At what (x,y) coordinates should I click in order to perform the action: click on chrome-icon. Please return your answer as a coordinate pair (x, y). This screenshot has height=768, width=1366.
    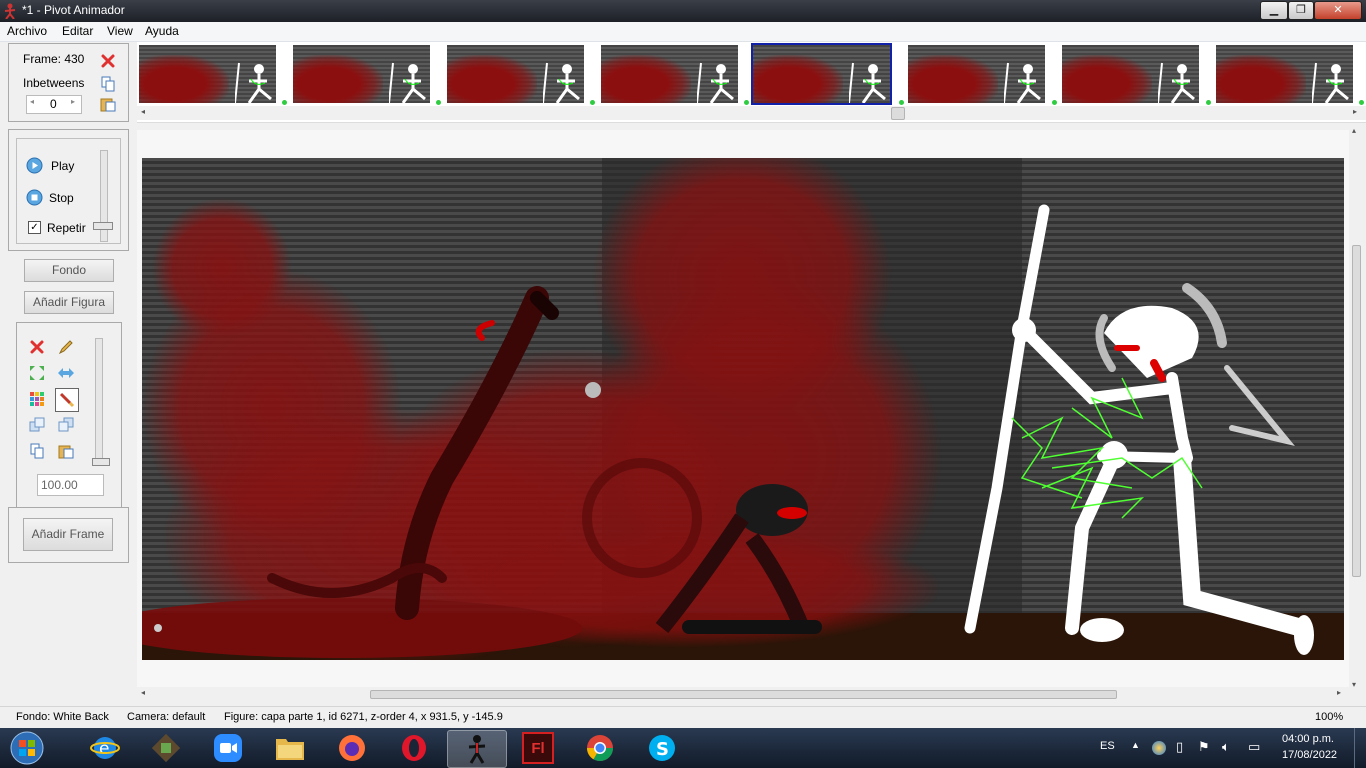
    Looking at the image, I should click on (600, 748).